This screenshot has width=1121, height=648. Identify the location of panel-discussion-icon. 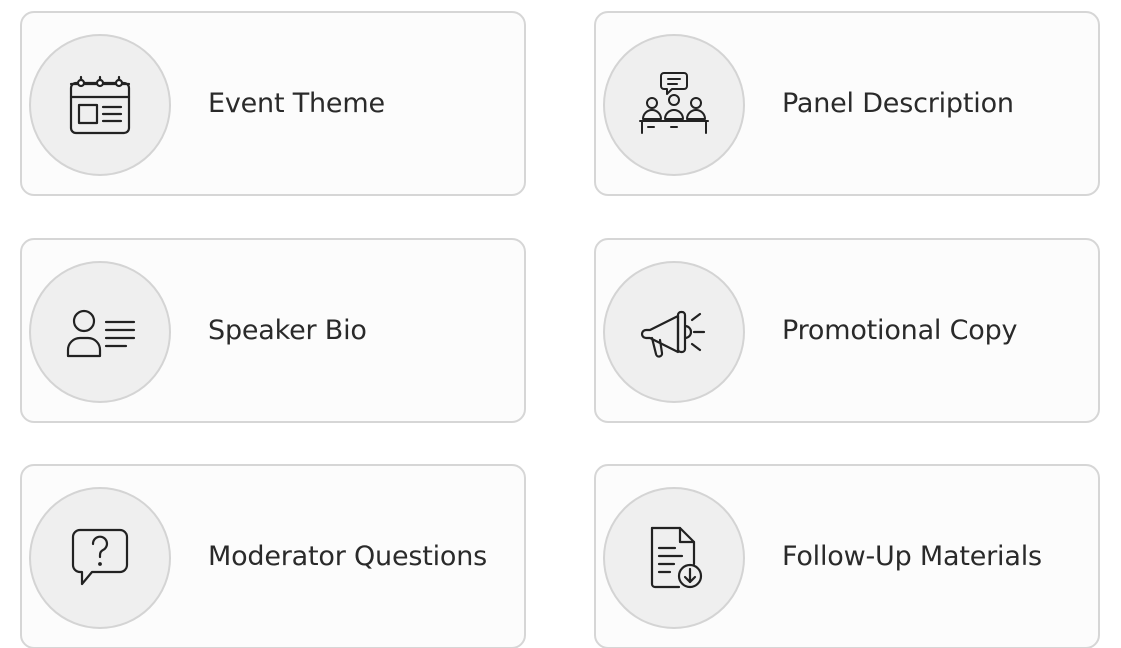
(674, 103).